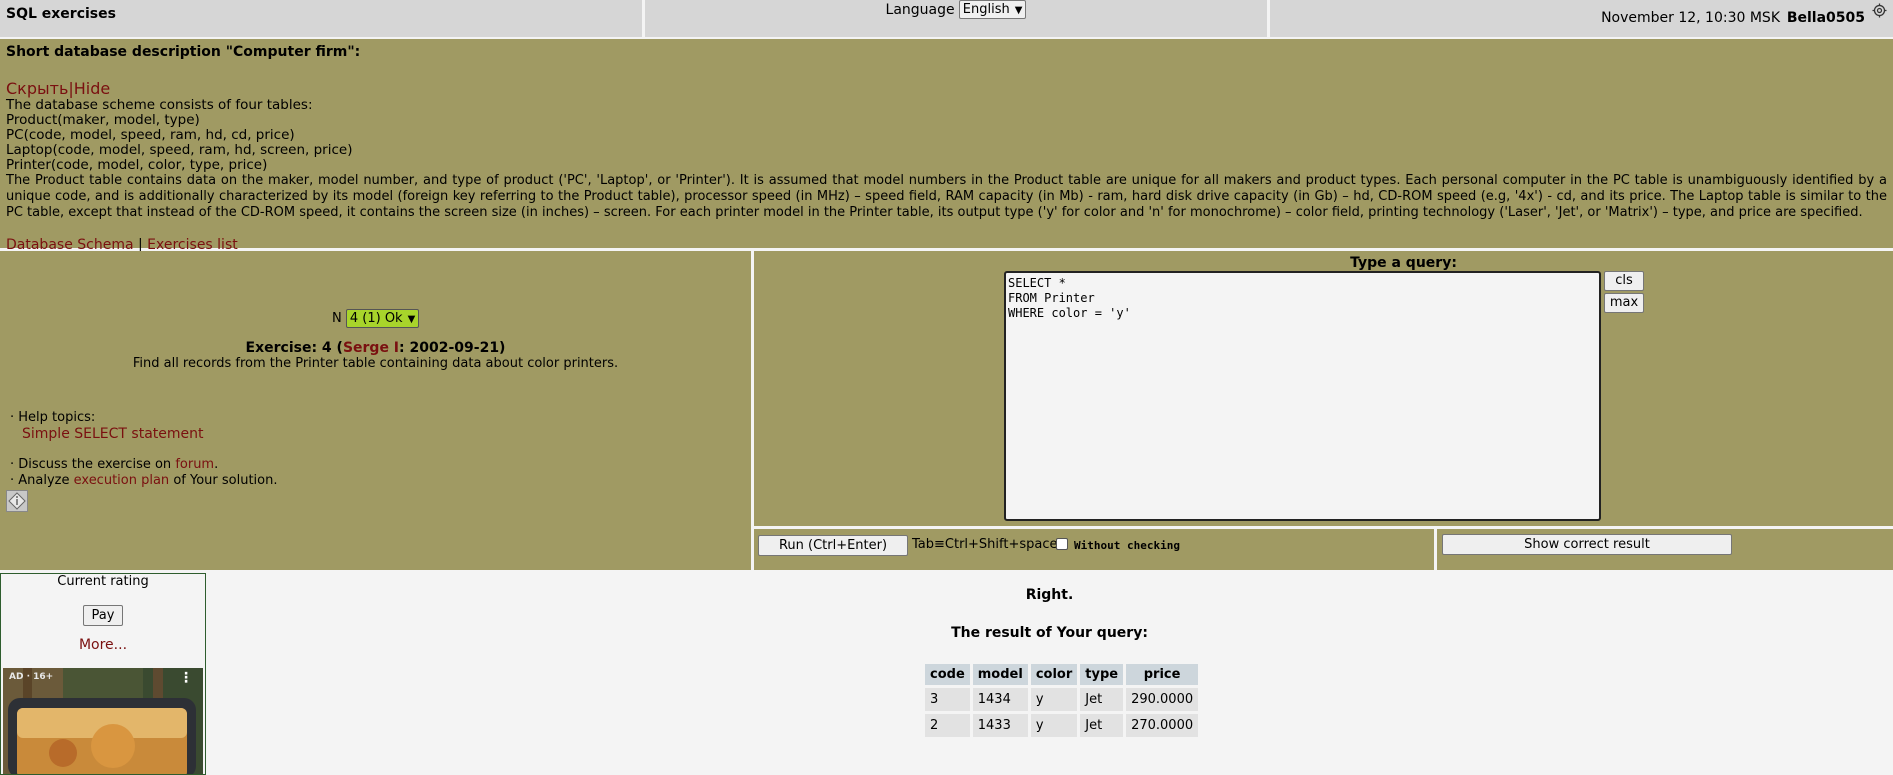 This screenshot has width=1893, height=775. Describe the element at coordinates (947, 725) in the screenshot. I see `table-cell: 2` at that location.